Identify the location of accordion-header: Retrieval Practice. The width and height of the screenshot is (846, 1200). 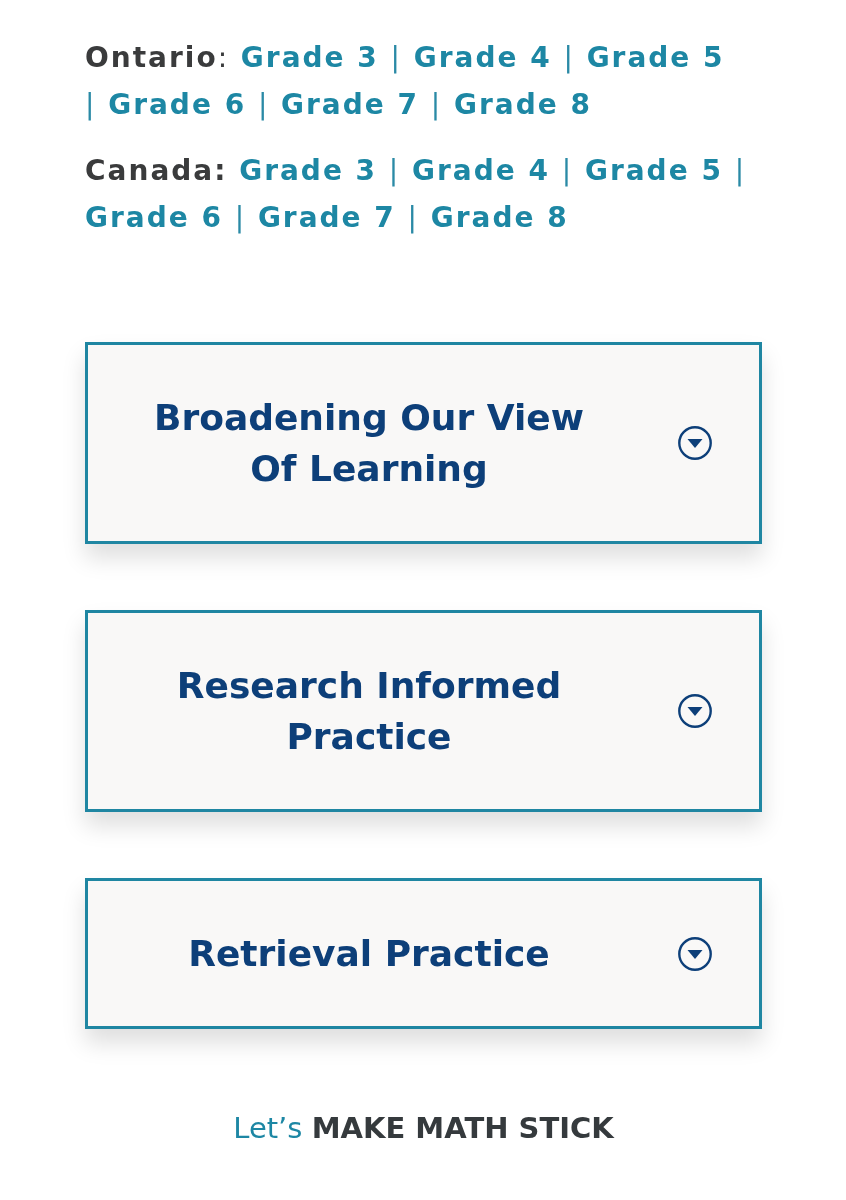
(423, 953).